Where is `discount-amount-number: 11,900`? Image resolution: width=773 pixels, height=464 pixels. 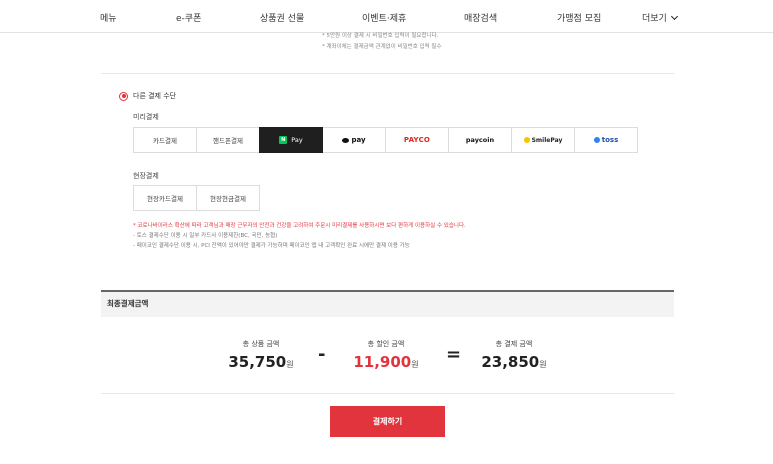
discount-amount-number: 11,900 is located at coordinates (382, 362).